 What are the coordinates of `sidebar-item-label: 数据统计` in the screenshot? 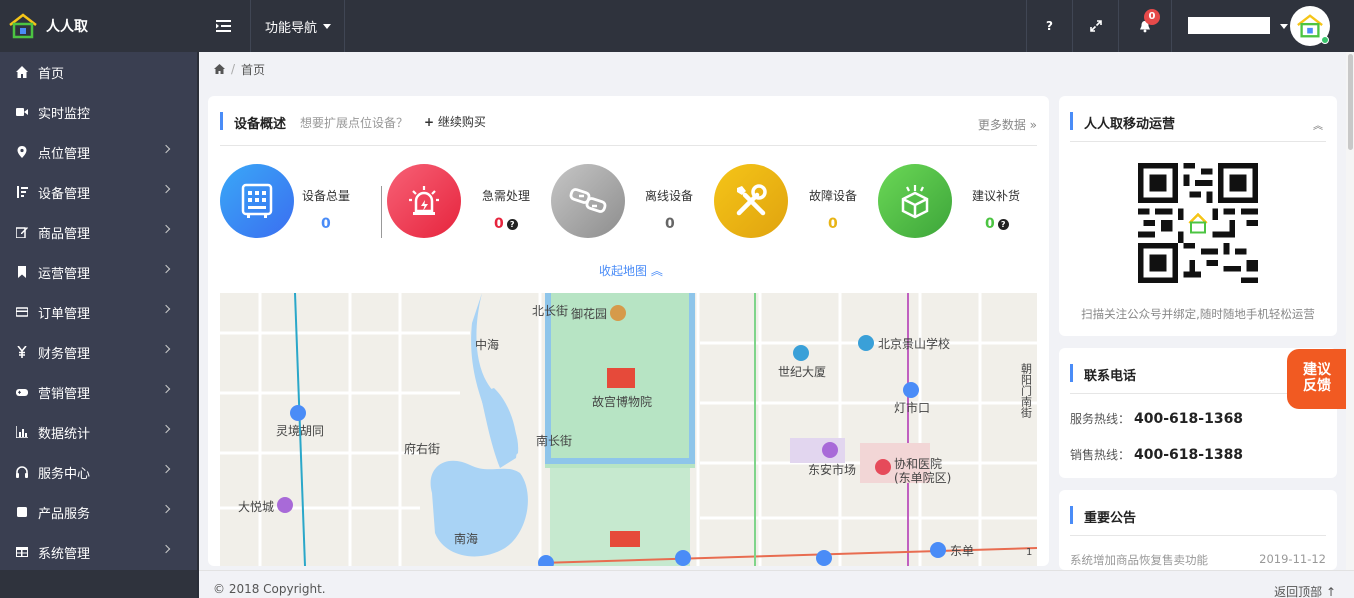 It's located at (64, 434).